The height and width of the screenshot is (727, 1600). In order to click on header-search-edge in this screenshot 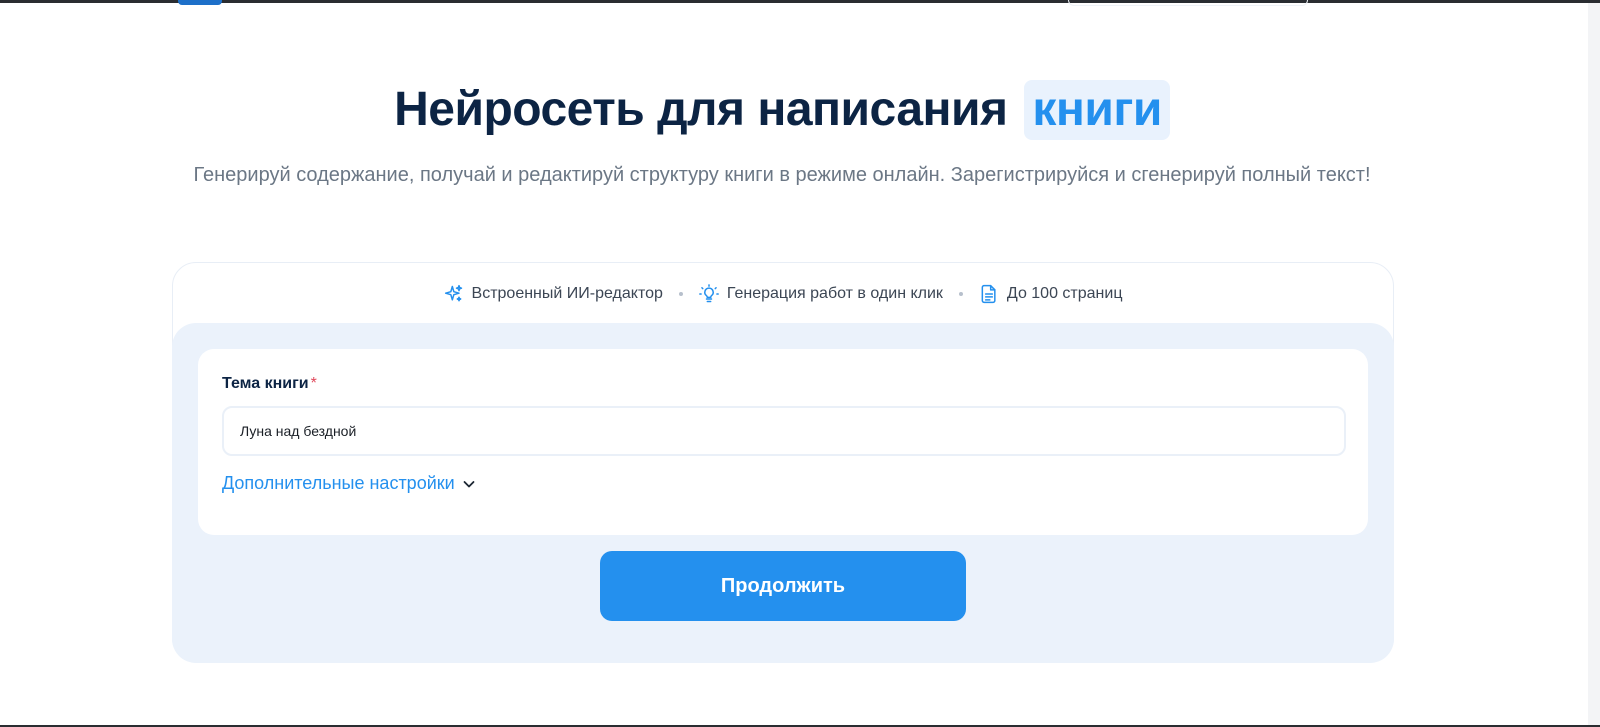, I will do `click(1188, 3)`.